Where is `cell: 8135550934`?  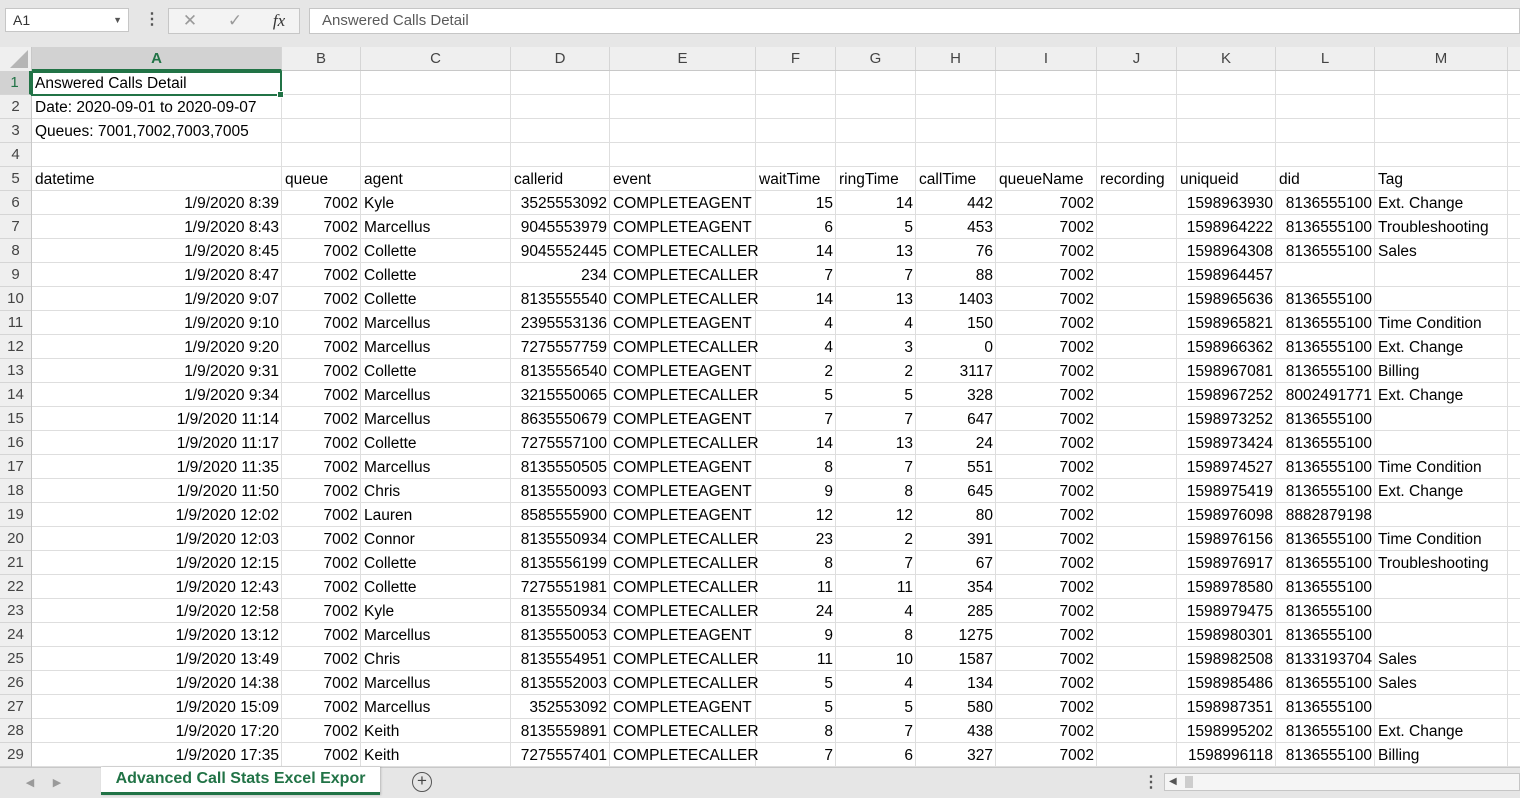
cell: 8135550934 is located at coordinates (560, 611).